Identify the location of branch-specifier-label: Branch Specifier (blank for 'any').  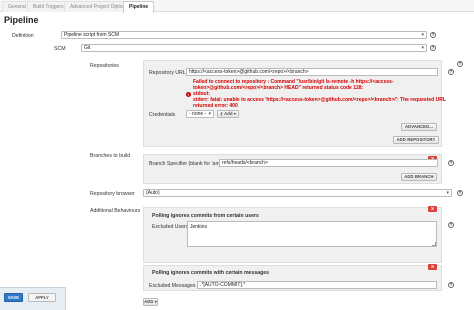
(186, 164).